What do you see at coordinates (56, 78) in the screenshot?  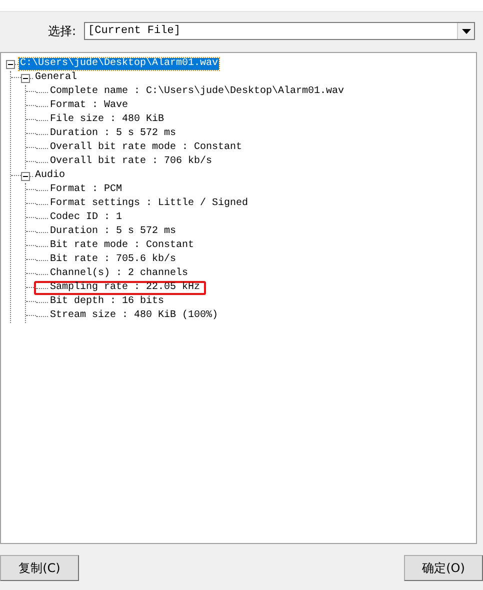 I see `tree-node-label: General` at bounding box center [56, 78].